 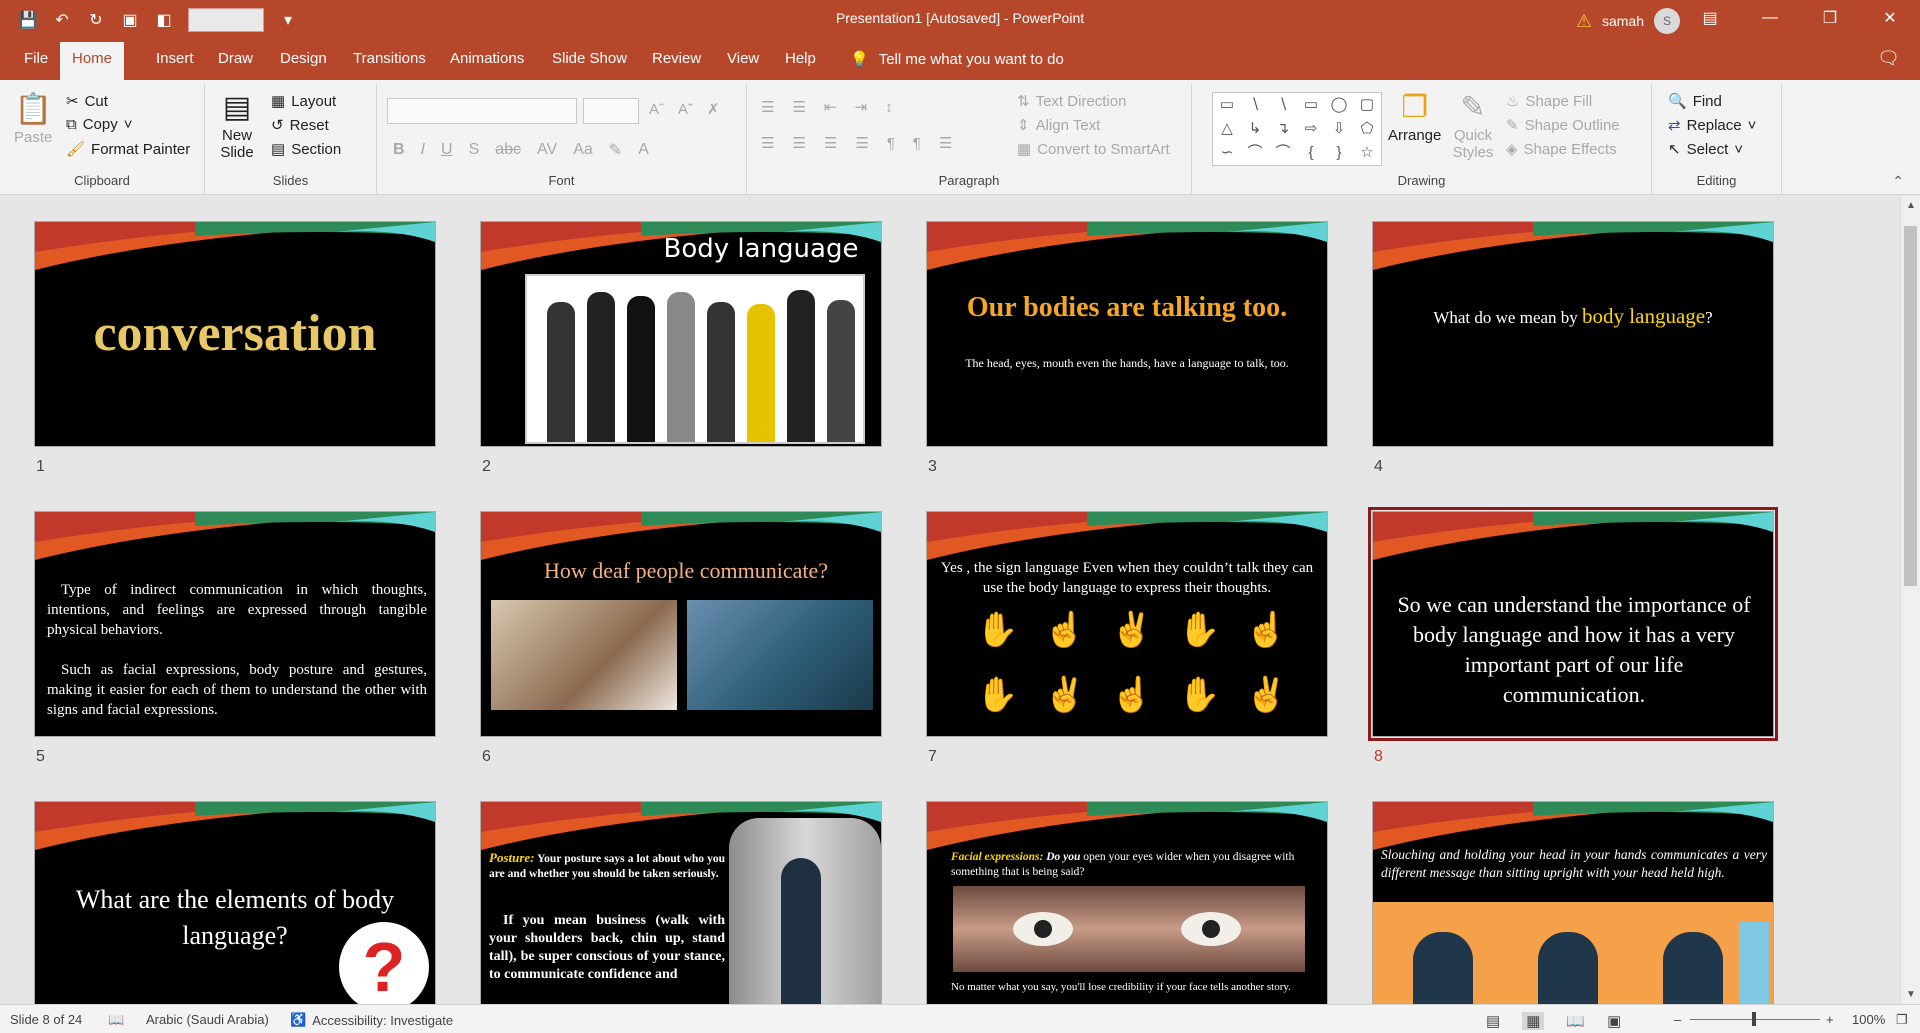 What do you see at coordinates (676, 58) in the screenshot?
I see `tab-review: Review` at bounding box center [676, 58].